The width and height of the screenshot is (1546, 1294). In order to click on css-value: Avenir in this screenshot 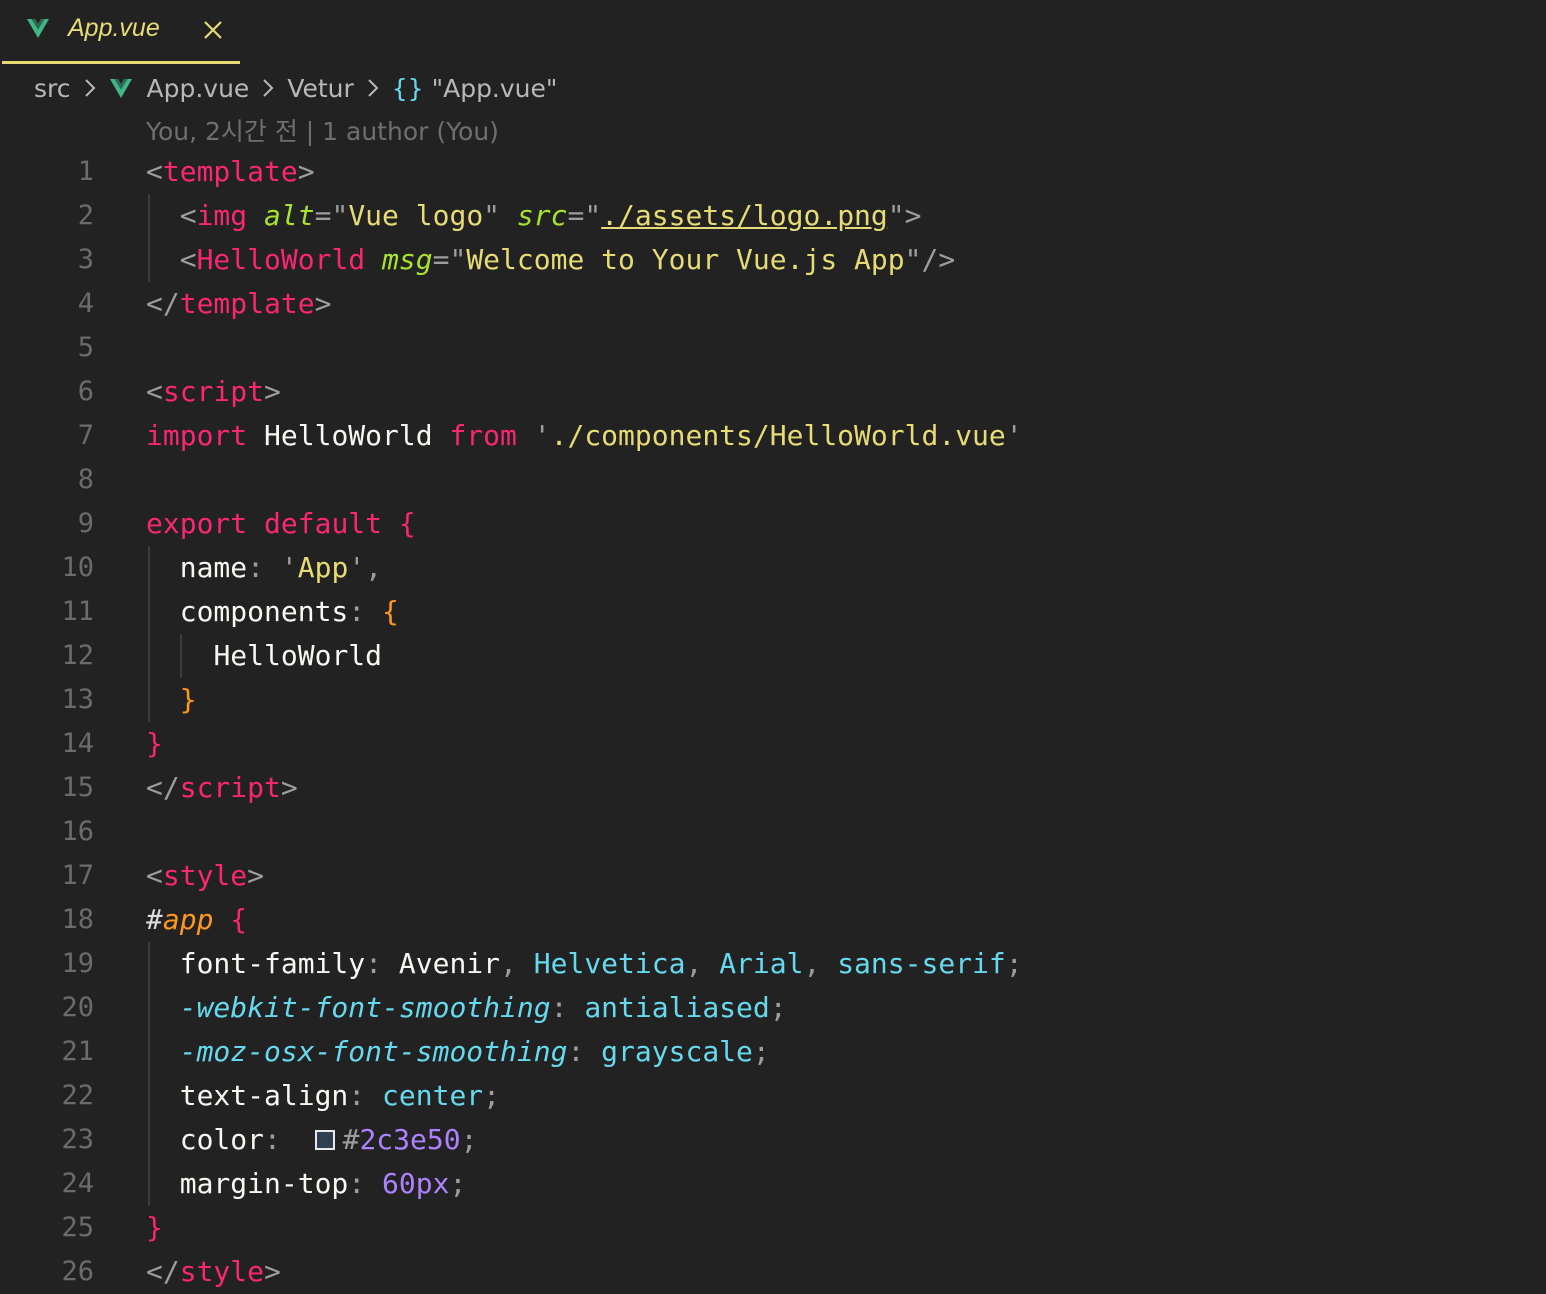, I will do `click(449, 963)`.